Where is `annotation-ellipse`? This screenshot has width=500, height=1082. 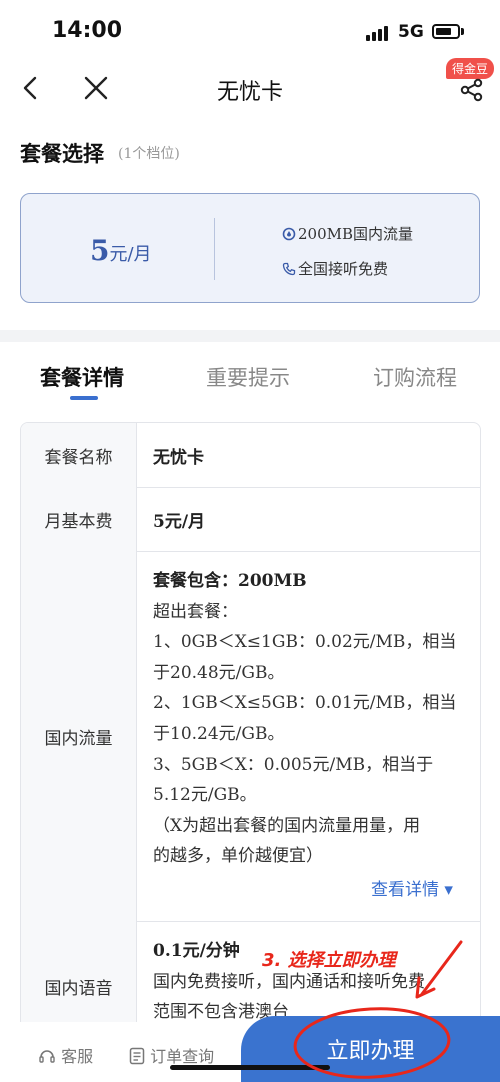
annotation-ellipse is located at coordinates (372, 1043).